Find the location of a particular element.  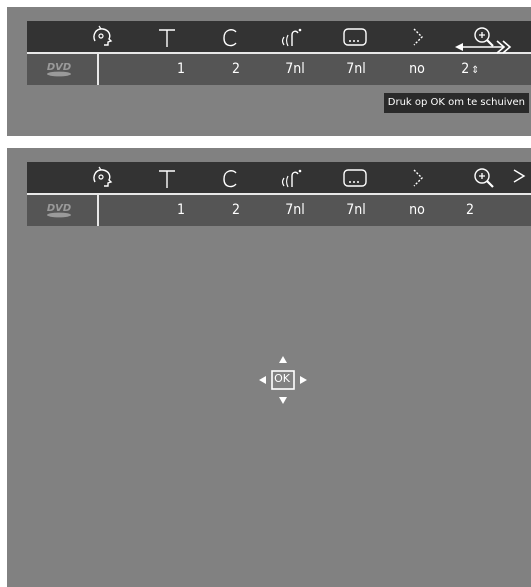

scroll-arrows is located at coordinates (483, 47).